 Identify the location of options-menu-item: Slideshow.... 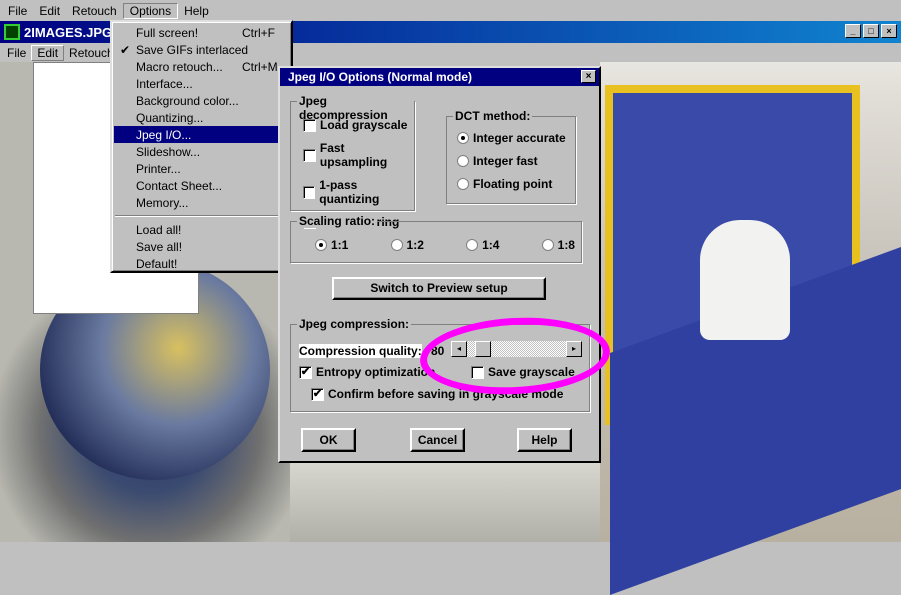
(201, 151).